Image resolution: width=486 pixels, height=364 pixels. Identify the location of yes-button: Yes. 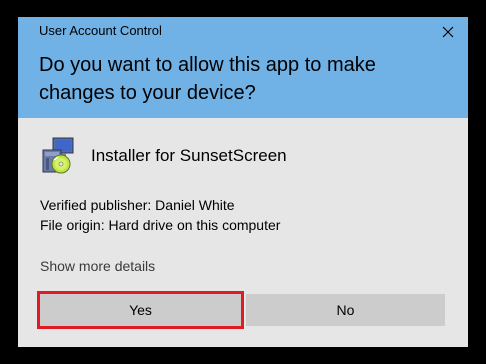
(140, 310).